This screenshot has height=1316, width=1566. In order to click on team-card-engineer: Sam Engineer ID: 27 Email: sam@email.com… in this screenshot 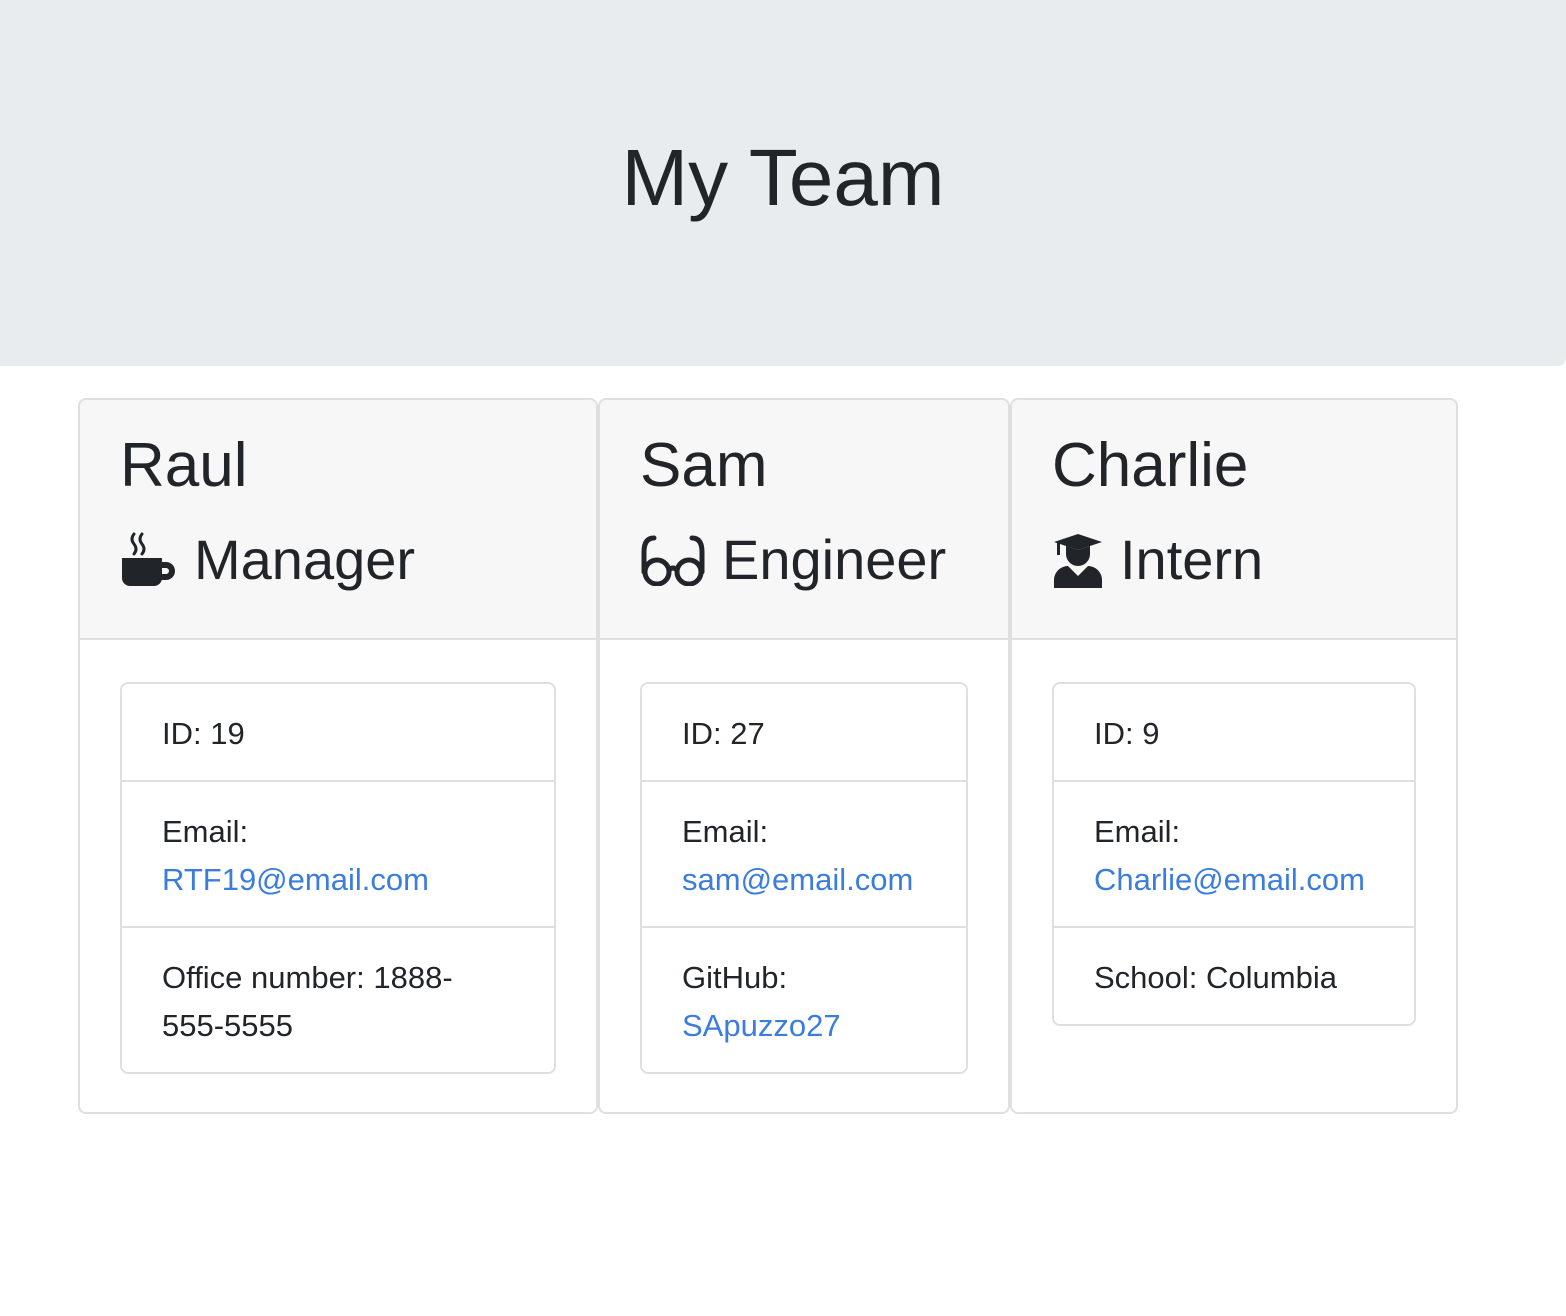, I will do `click(804, 756)`.